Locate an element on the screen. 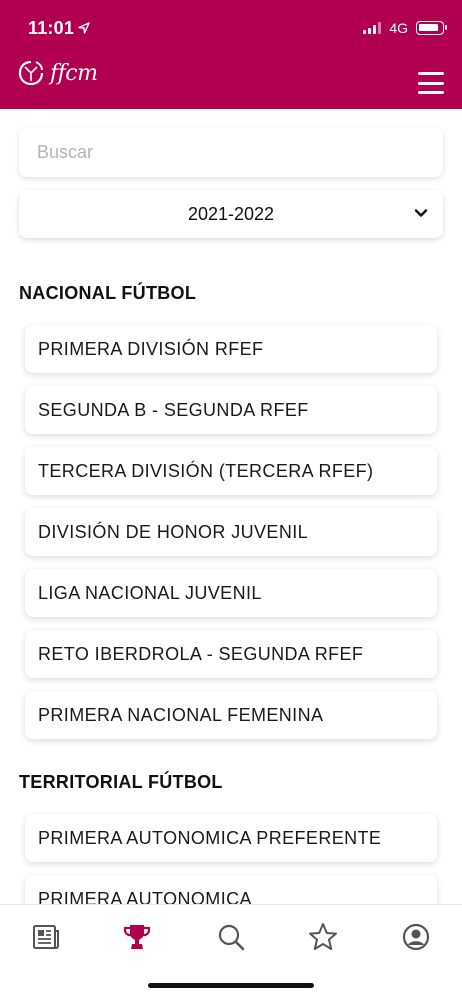 The width and height of the screenshot is (462, 1000). app-header: 11:01 4G ffcm is located at coordinates (231, 54).